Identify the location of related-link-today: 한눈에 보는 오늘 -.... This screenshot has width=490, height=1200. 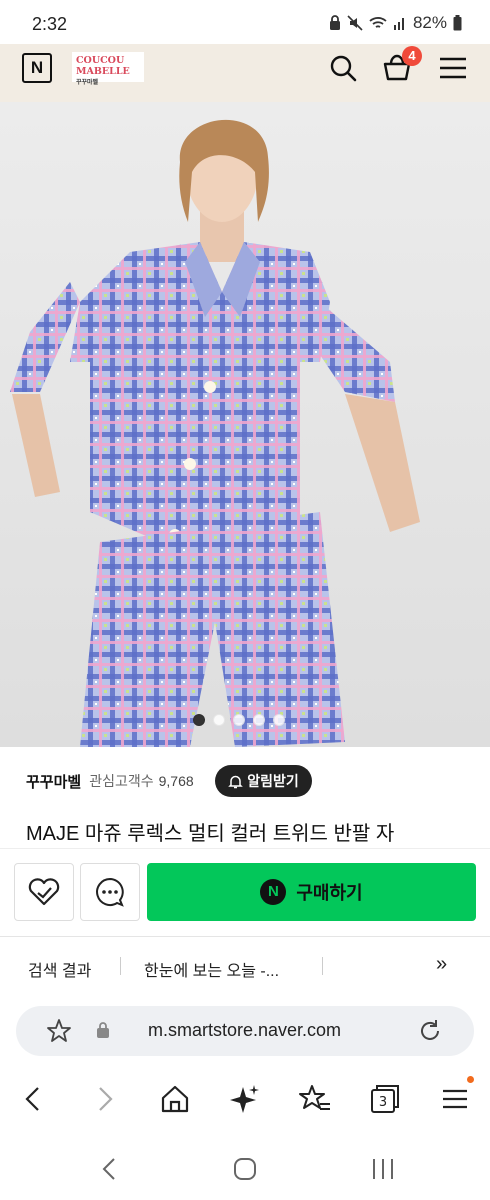
(211, 969).